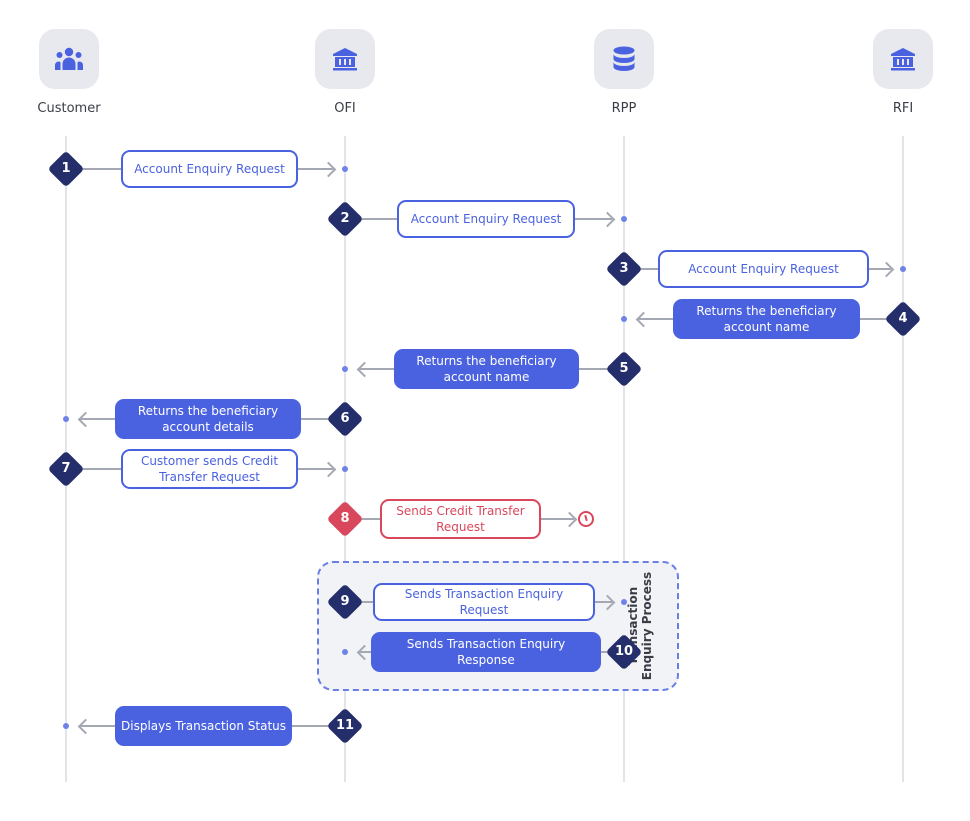 This screenshot has height=821, width=970. I want to click on actor-label: Customer, so click(69, 108).